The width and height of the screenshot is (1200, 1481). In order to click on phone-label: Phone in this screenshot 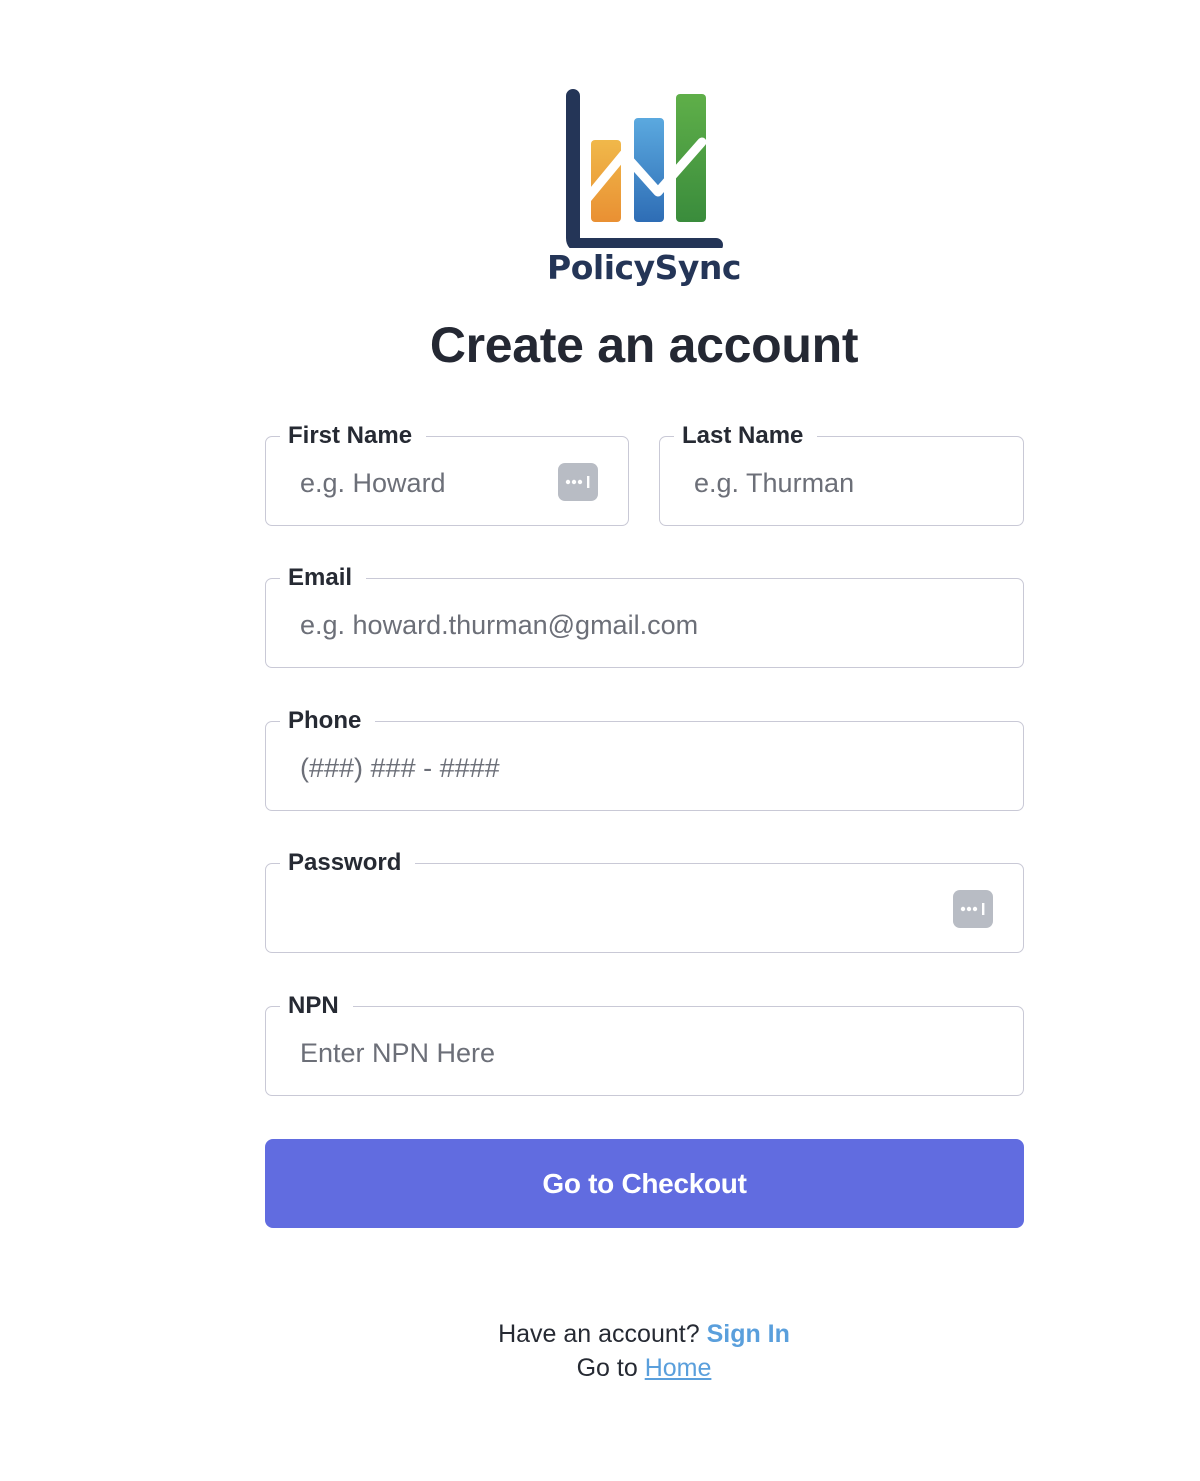, I will do `click(328, 721)`.